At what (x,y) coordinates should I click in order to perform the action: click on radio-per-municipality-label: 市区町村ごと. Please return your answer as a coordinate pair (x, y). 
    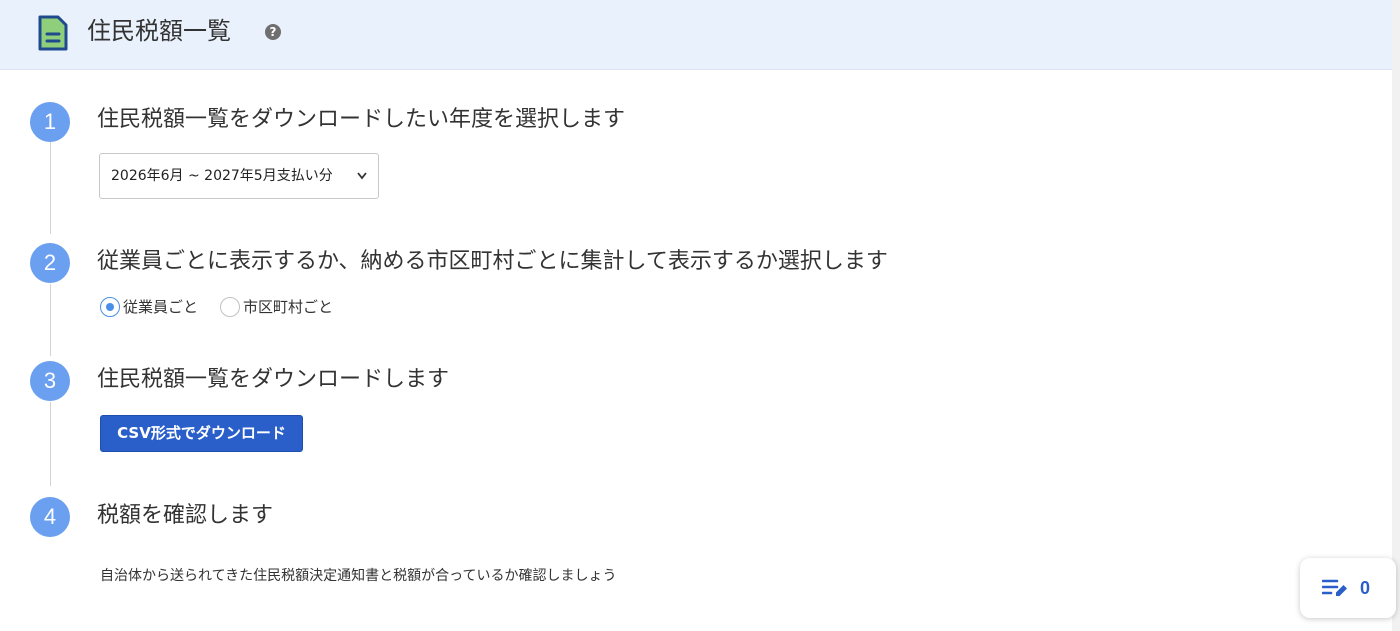
    Looking at the image, I should click on (288, 307).